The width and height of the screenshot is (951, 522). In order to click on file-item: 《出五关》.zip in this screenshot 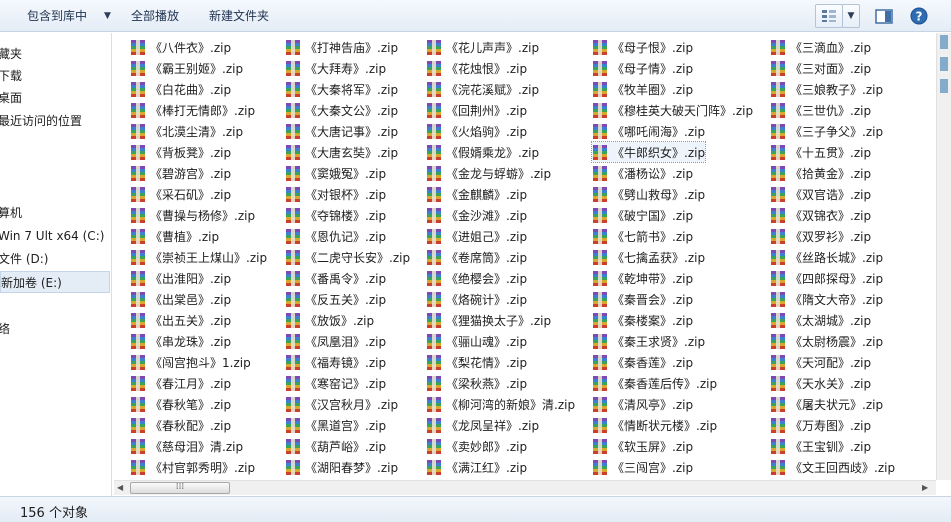, I will do `click(180, 320)`.